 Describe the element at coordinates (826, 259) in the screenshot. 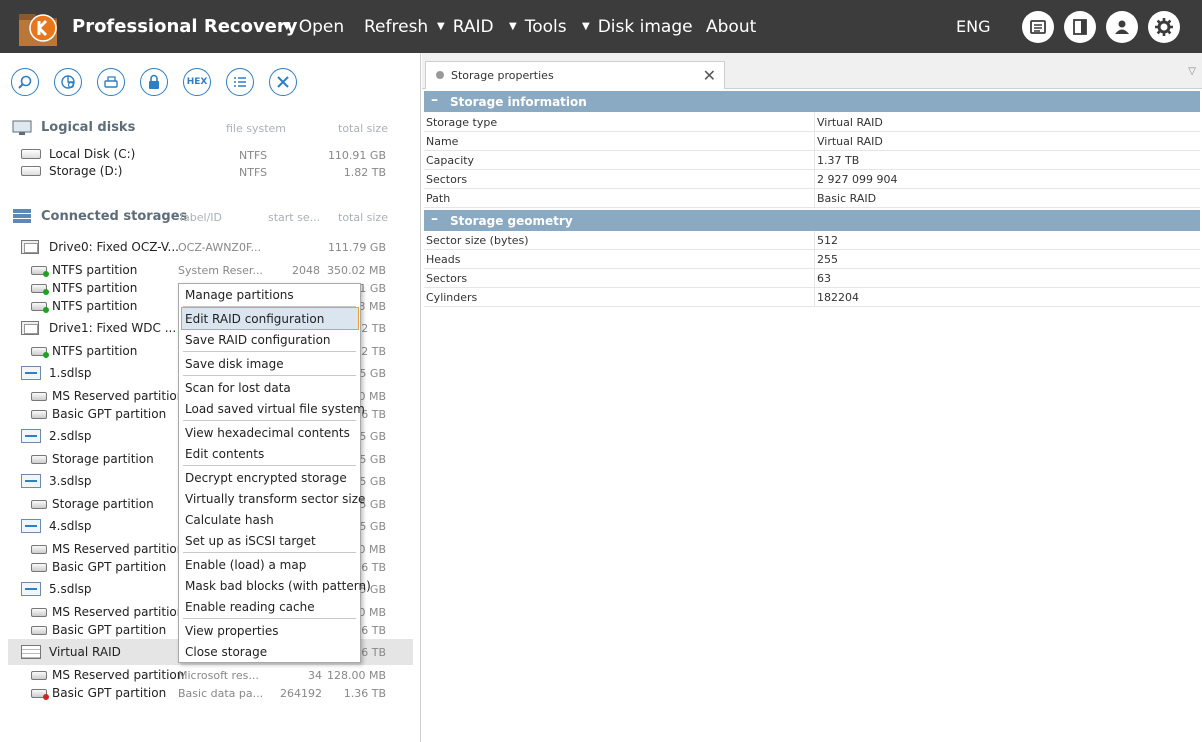

I see `property-value: 255` at that location.